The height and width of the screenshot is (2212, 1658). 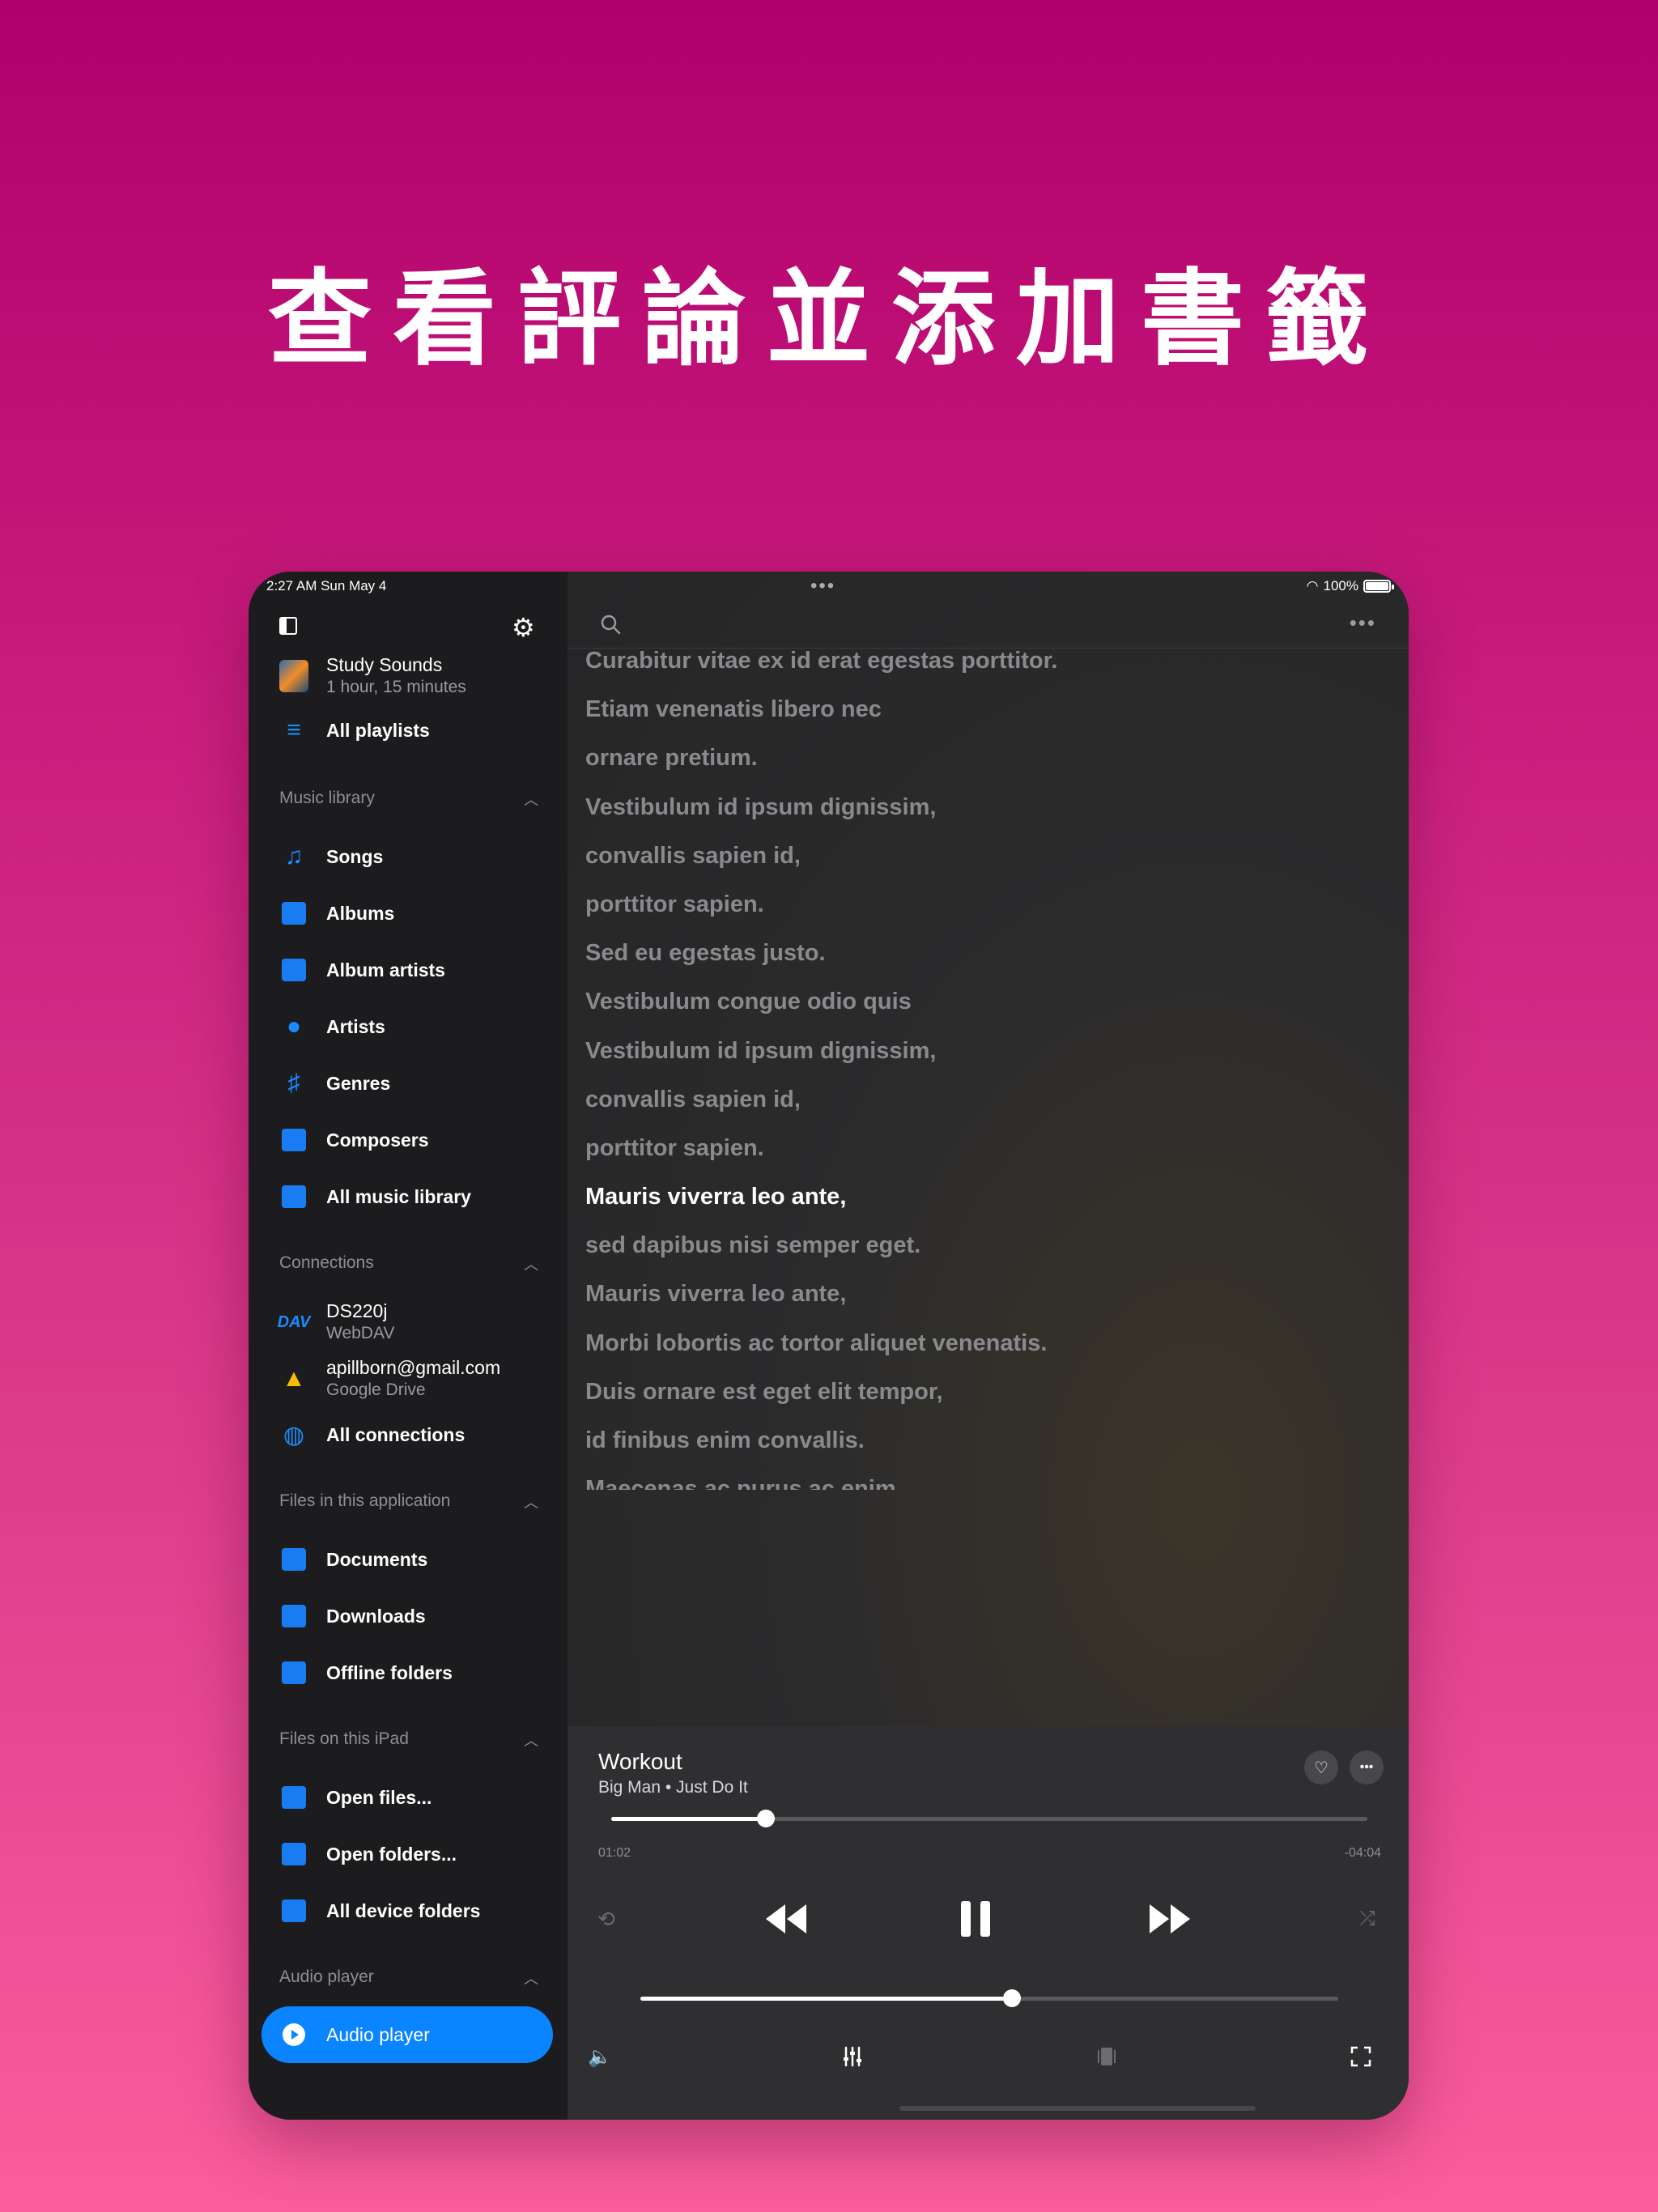 I want to click on sidebar-item-composers: Composers, so click(x=354, y=1140).